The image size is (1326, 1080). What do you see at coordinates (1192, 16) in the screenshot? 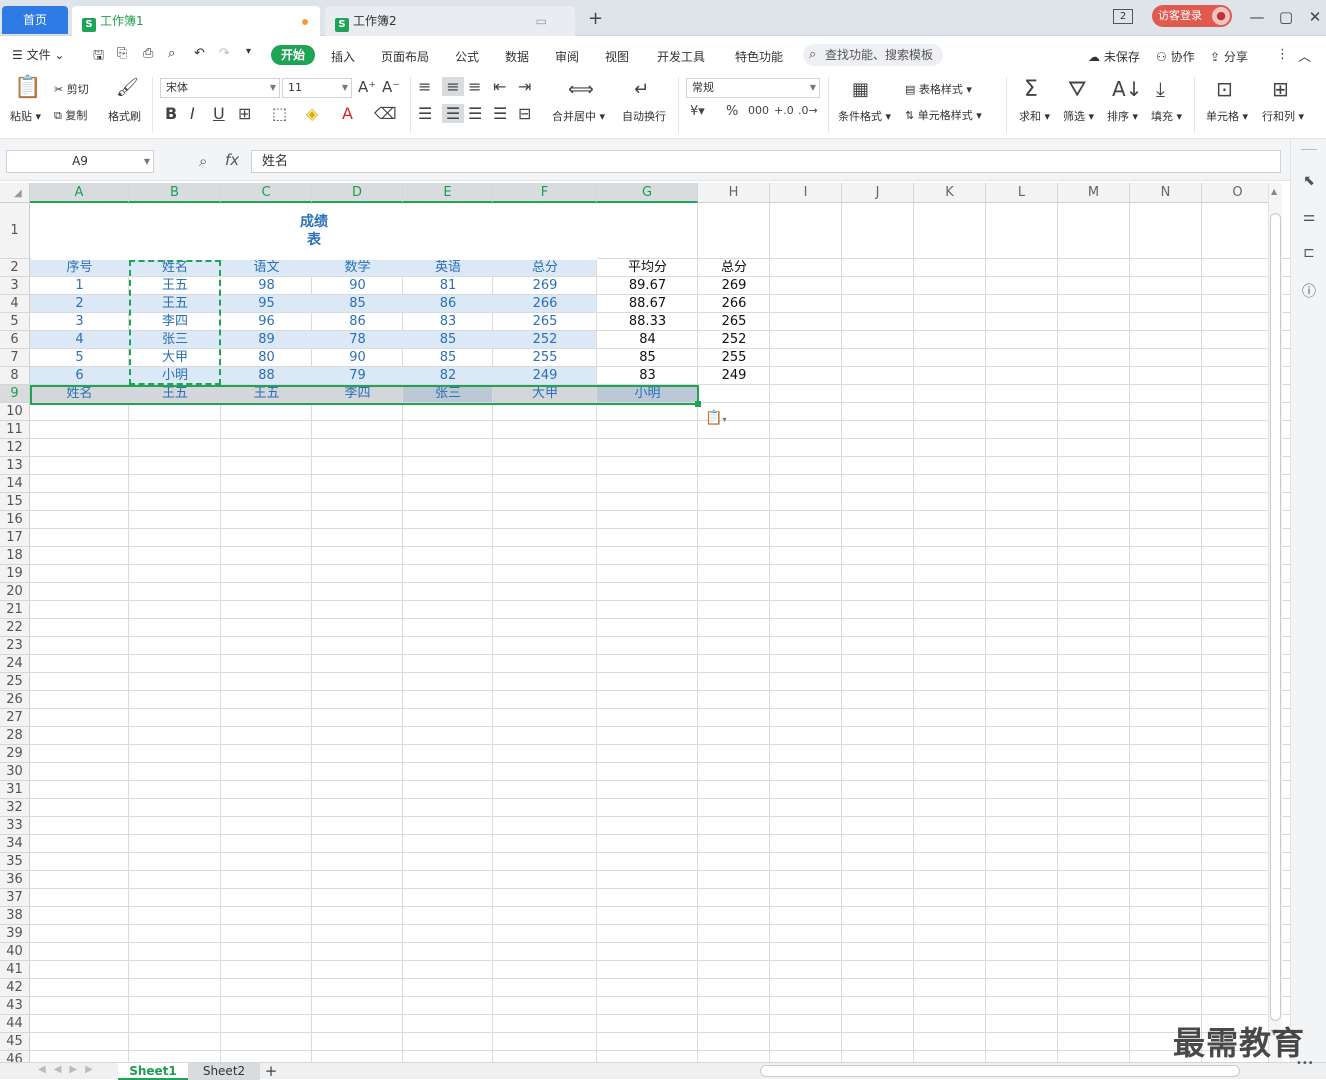
I see `login-button: 访客登录 ●` at bounding box center [1192, 16].